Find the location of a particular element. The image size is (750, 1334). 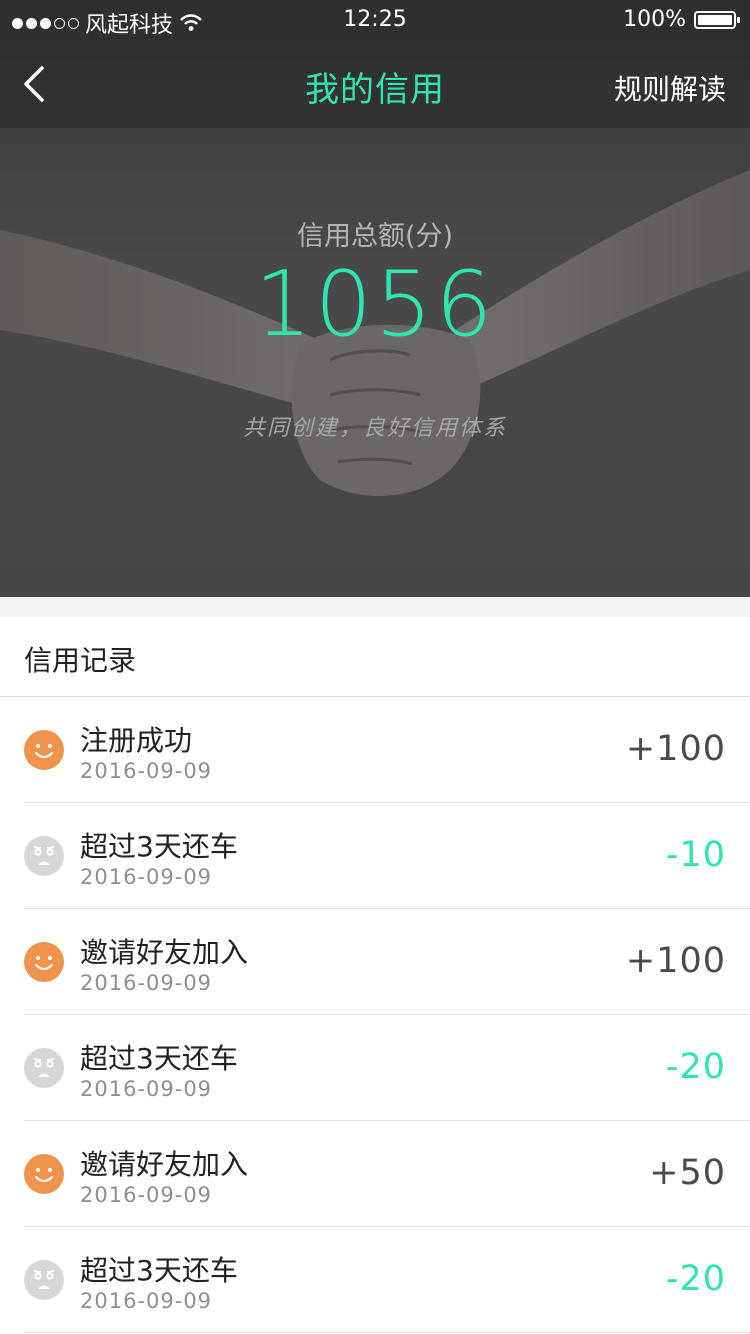

rules-button: 规则解读 is located at coordinates (670, 88).